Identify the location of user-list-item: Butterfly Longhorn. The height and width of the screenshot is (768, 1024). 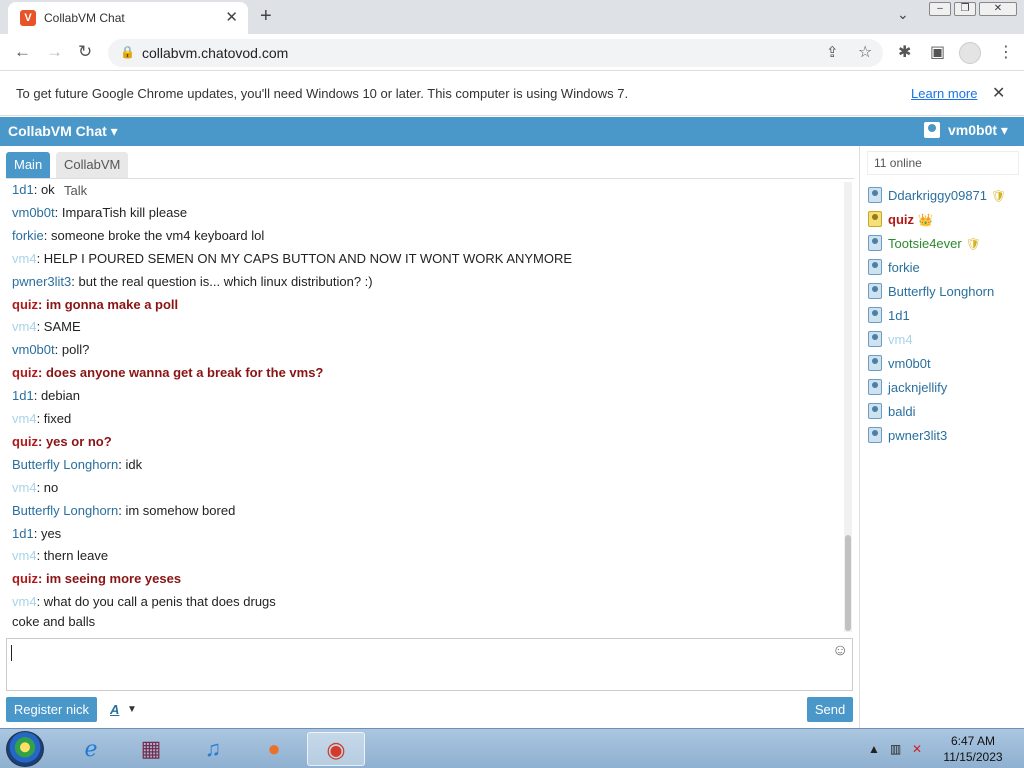
(931, 293).